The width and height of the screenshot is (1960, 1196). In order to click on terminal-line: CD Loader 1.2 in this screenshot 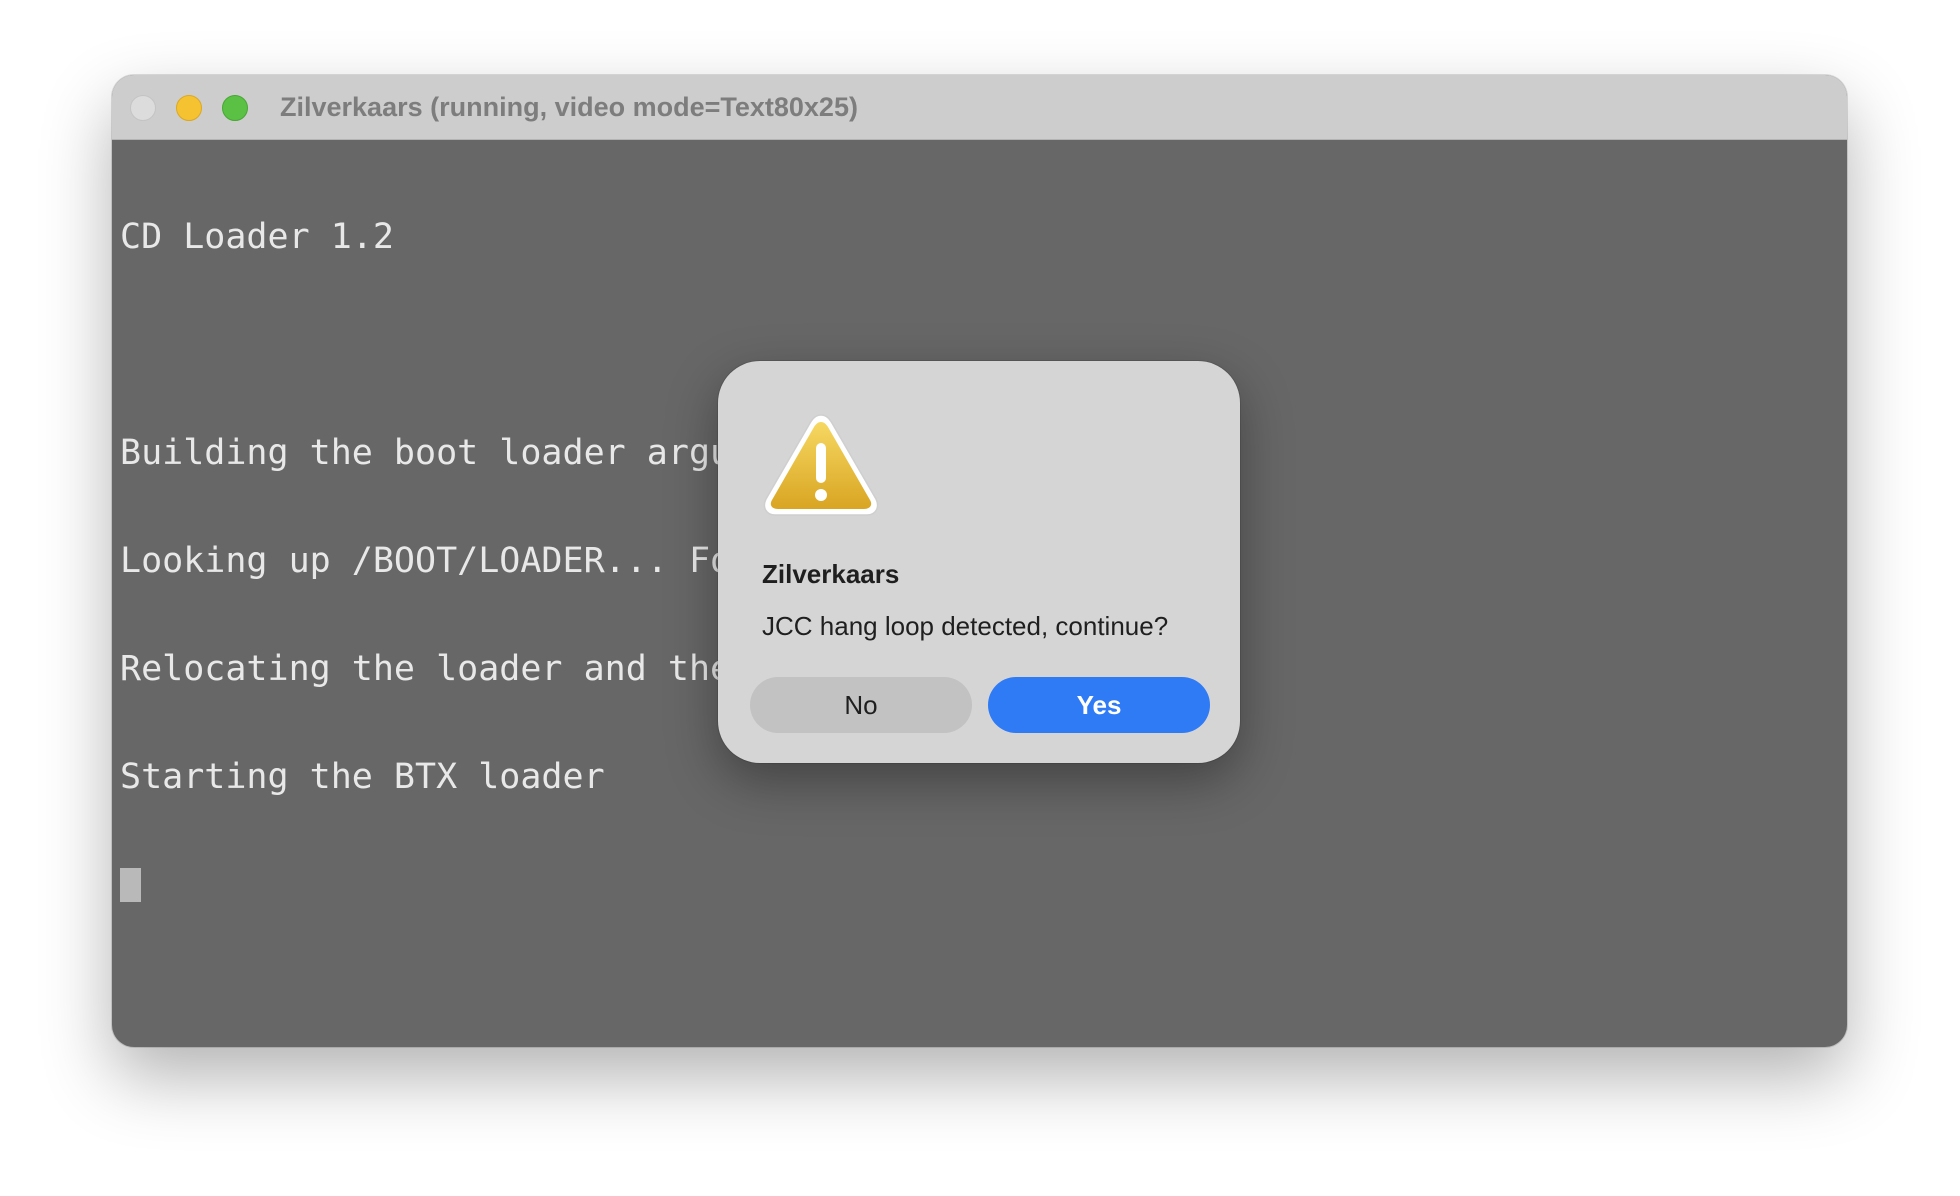, I will do `click(257, 237)`.